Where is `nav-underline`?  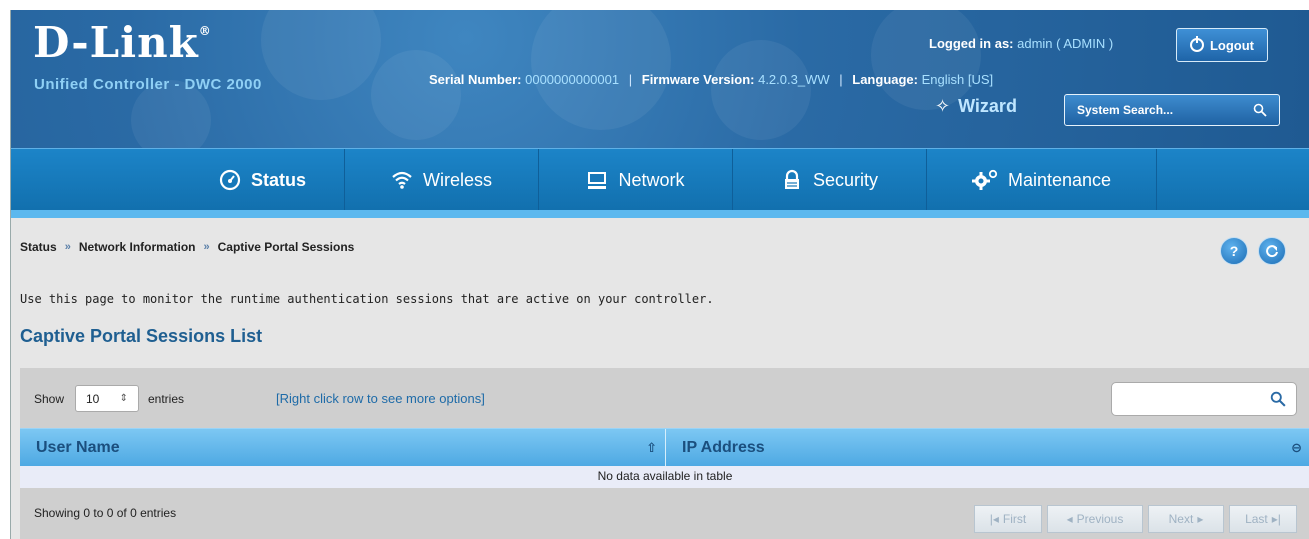
nav-underline is located at coordinates (660, 214).